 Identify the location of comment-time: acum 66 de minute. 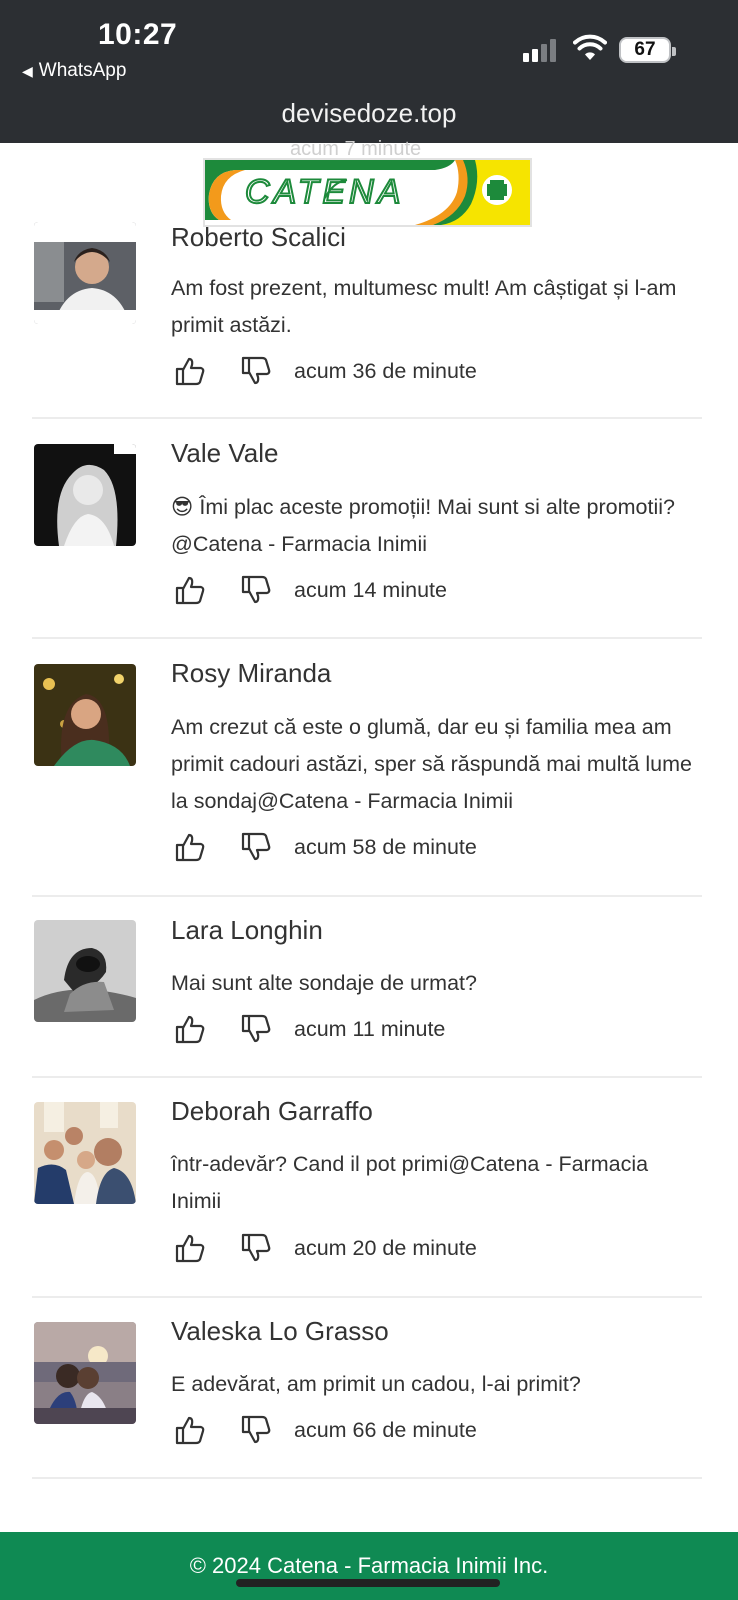
(385, 1429).